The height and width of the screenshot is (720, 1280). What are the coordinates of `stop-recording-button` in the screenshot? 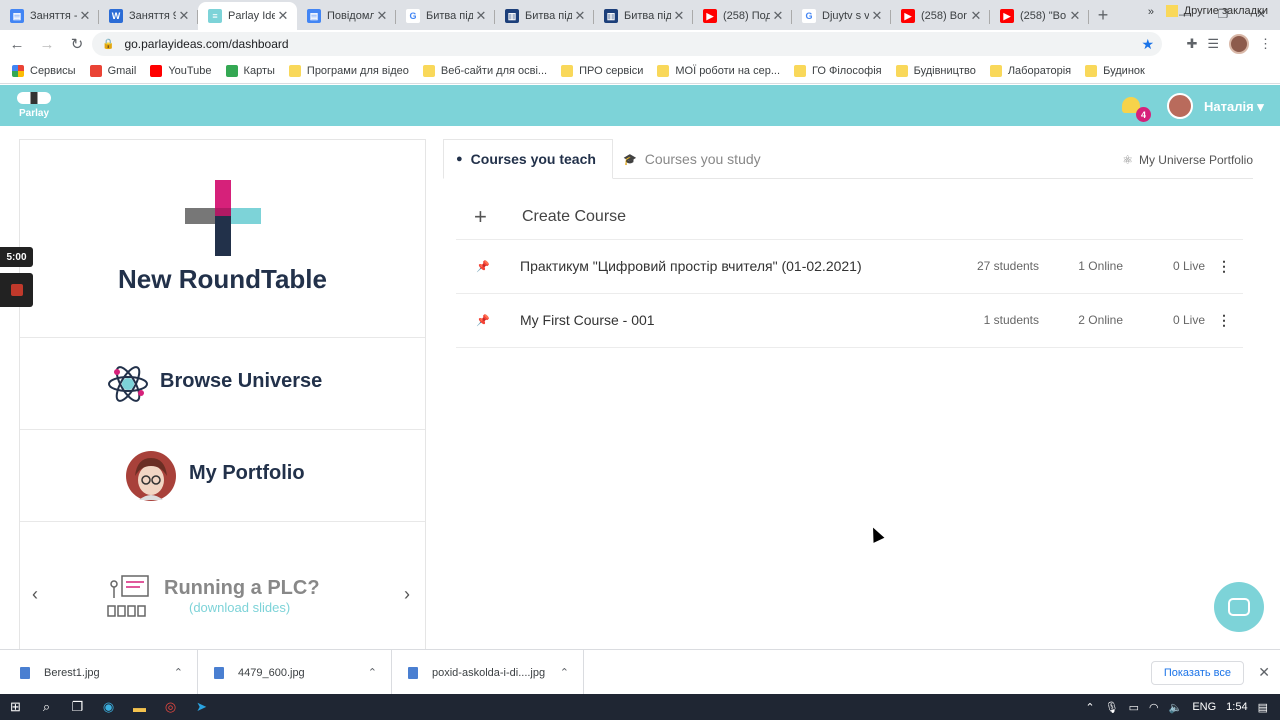 It's located at (16, 290).